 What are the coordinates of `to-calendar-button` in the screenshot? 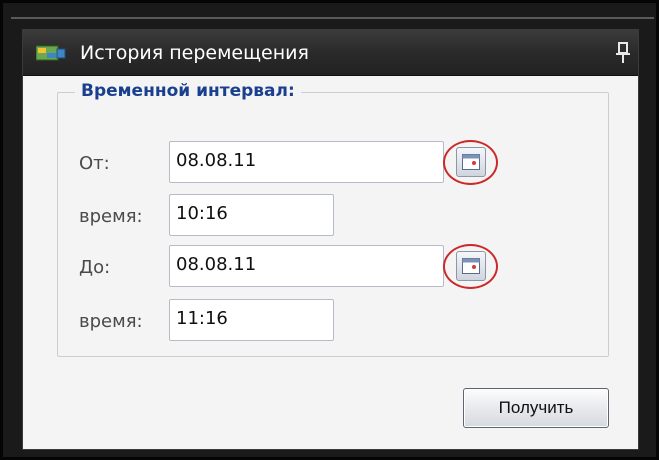 It's located at (471, 266).